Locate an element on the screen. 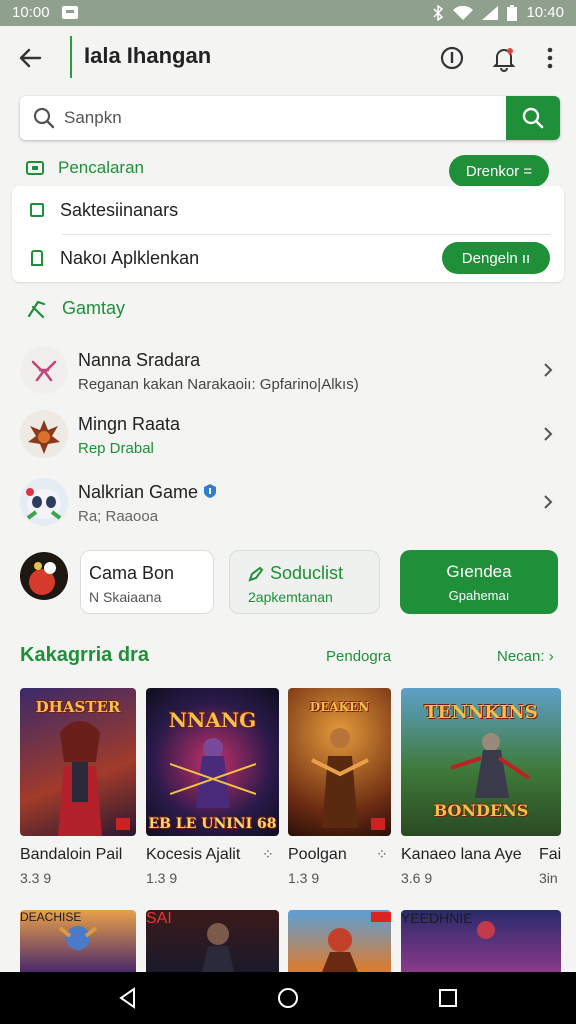 This screenshot has width=576, height=1024. list-item-nakoi: Nakoı Aplklenkan is located at coordinates (114, 258).